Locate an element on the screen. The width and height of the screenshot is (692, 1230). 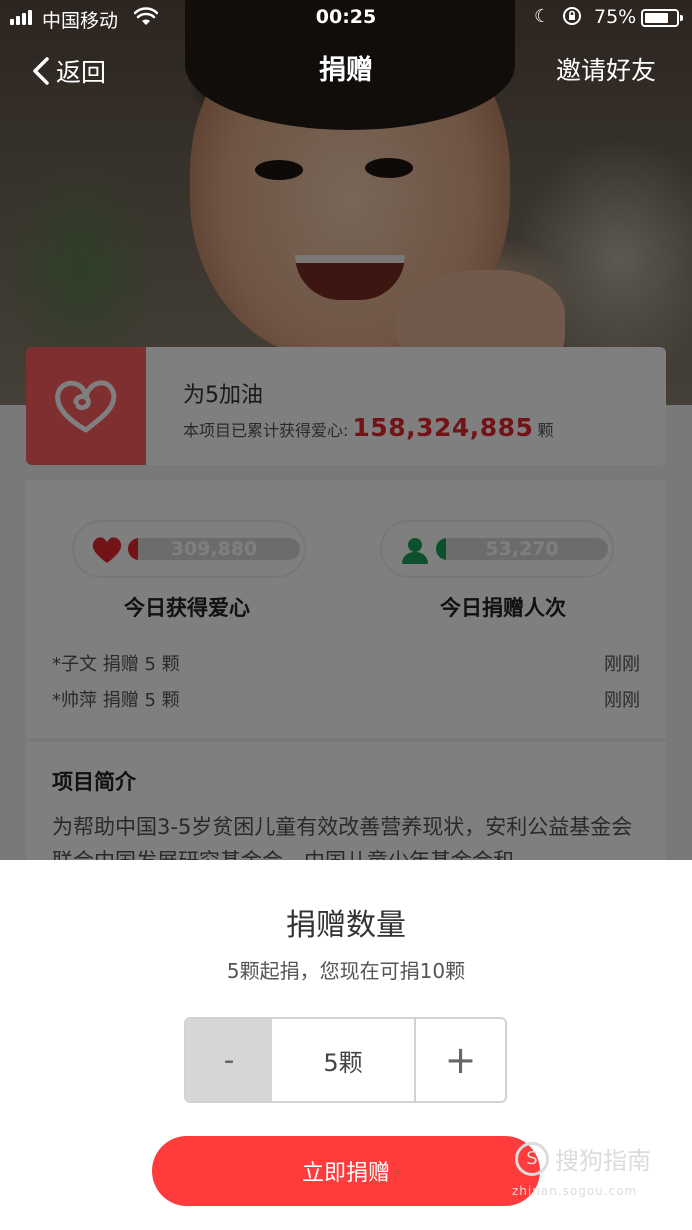
invite-friends-button: 邀请好友 is located at coordinates (606, 71).